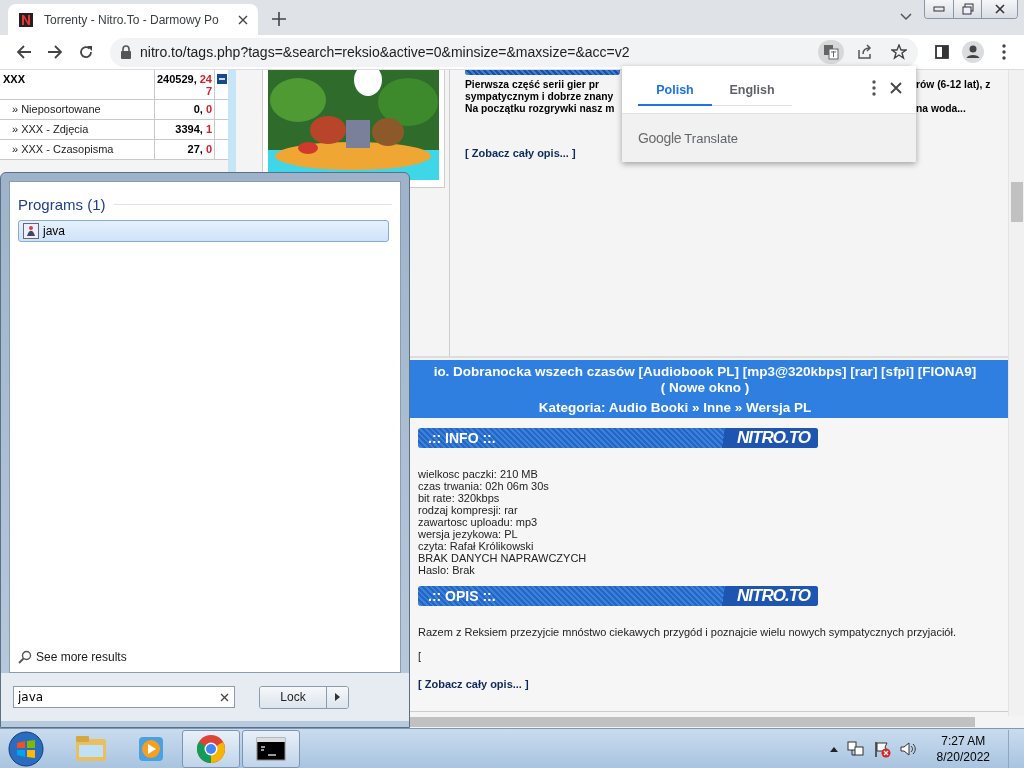 The image size is (1024, 768). Describe the element at coordinates (660, 138) in the screenshot. I see `google-wordmark: Google` at that location.